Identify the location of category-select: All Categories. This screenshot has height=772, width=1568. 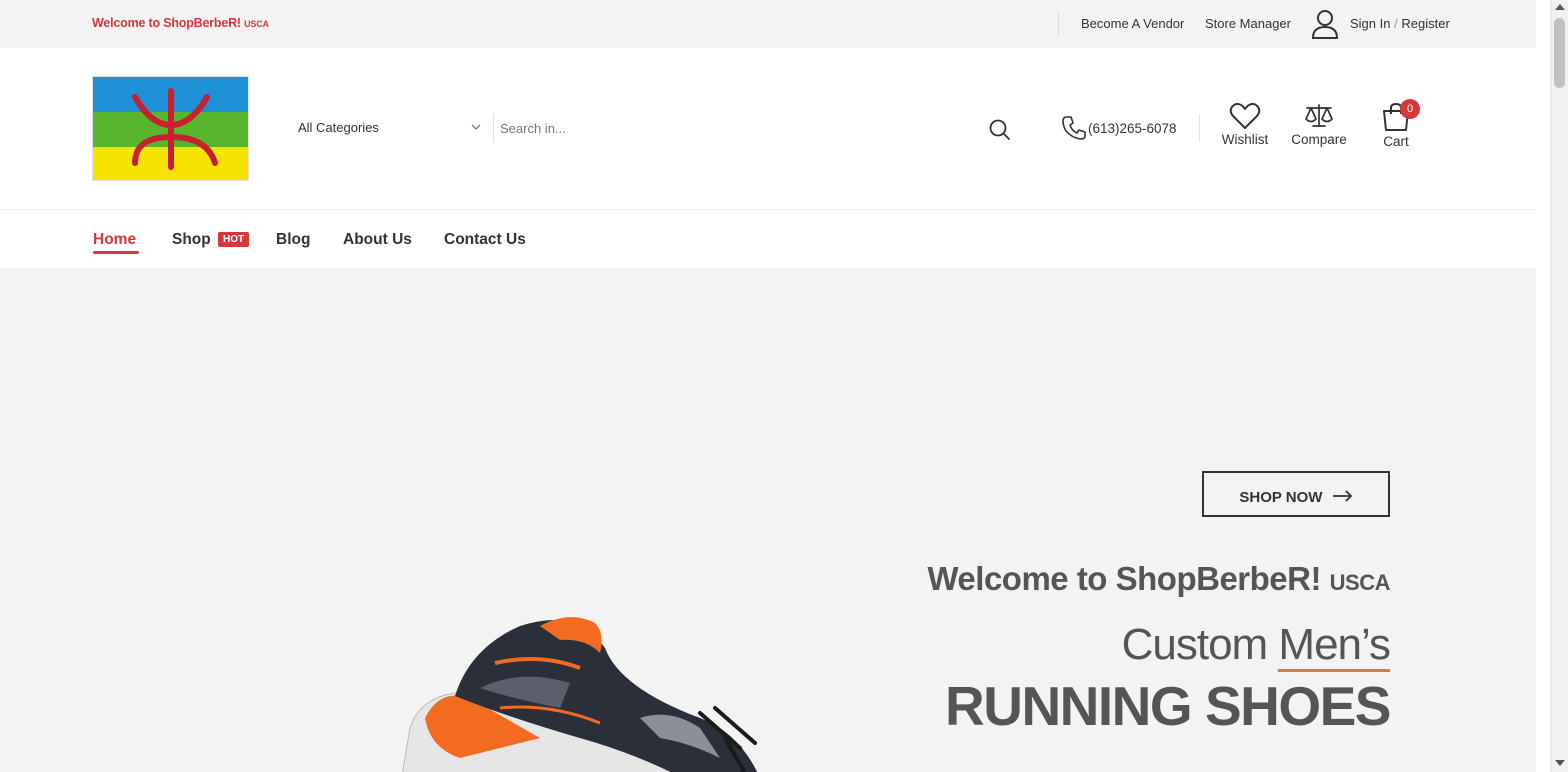
(392, 128).